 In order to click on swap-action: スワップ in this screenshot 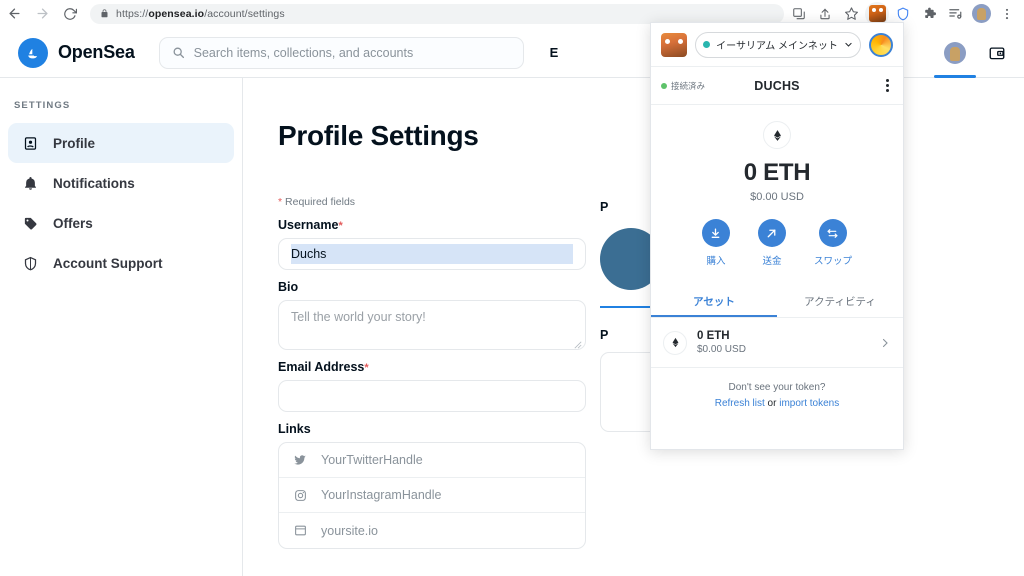, I will do `click(833, 243)`.